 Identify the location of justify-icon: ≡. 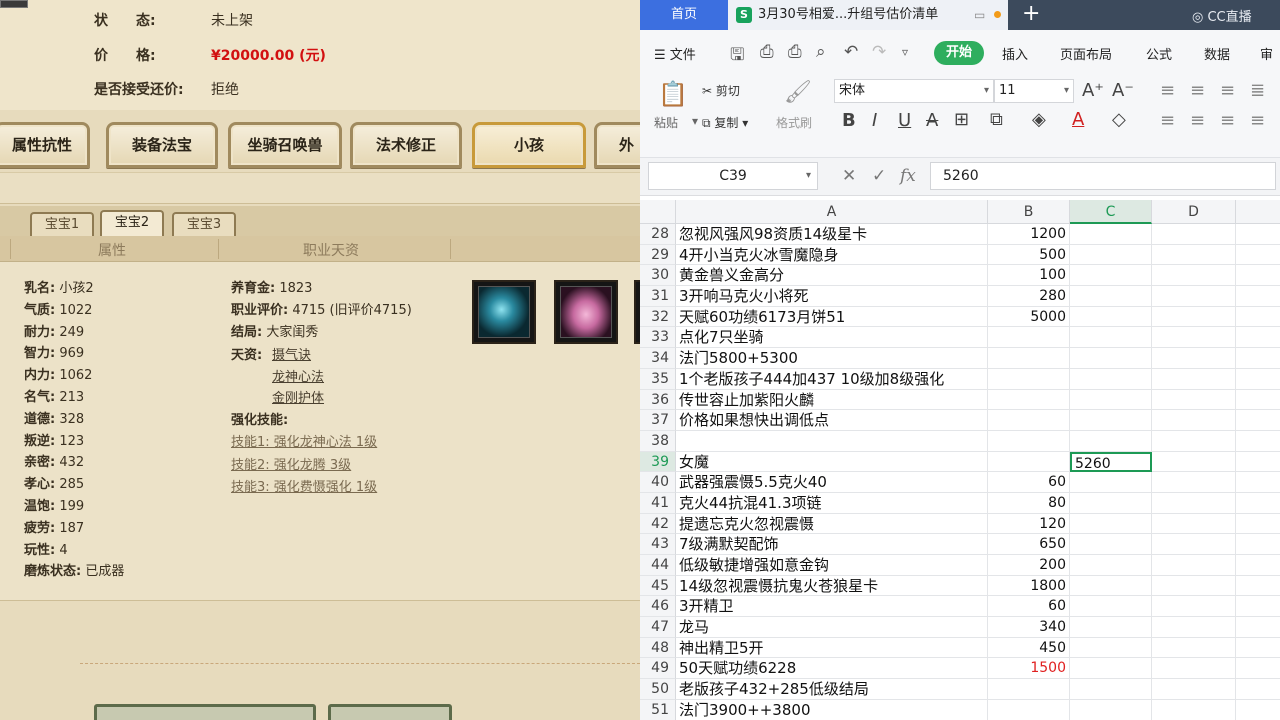
(1257, 120).